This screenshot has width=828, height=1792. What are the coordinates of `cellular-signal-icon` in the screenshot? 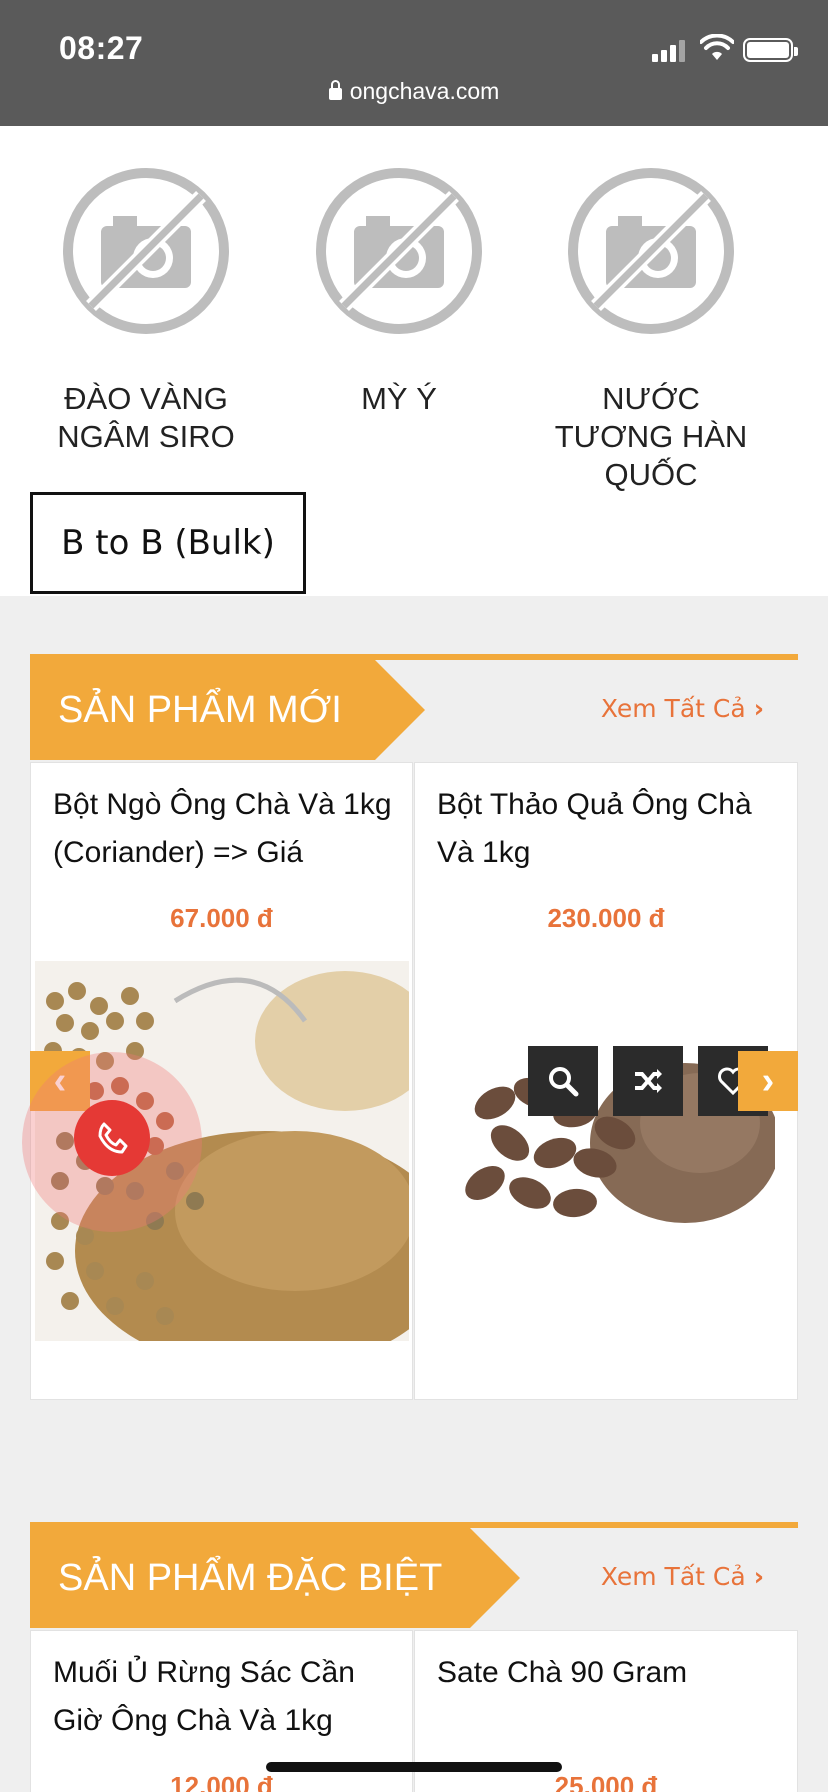 It's located at (670, 50).